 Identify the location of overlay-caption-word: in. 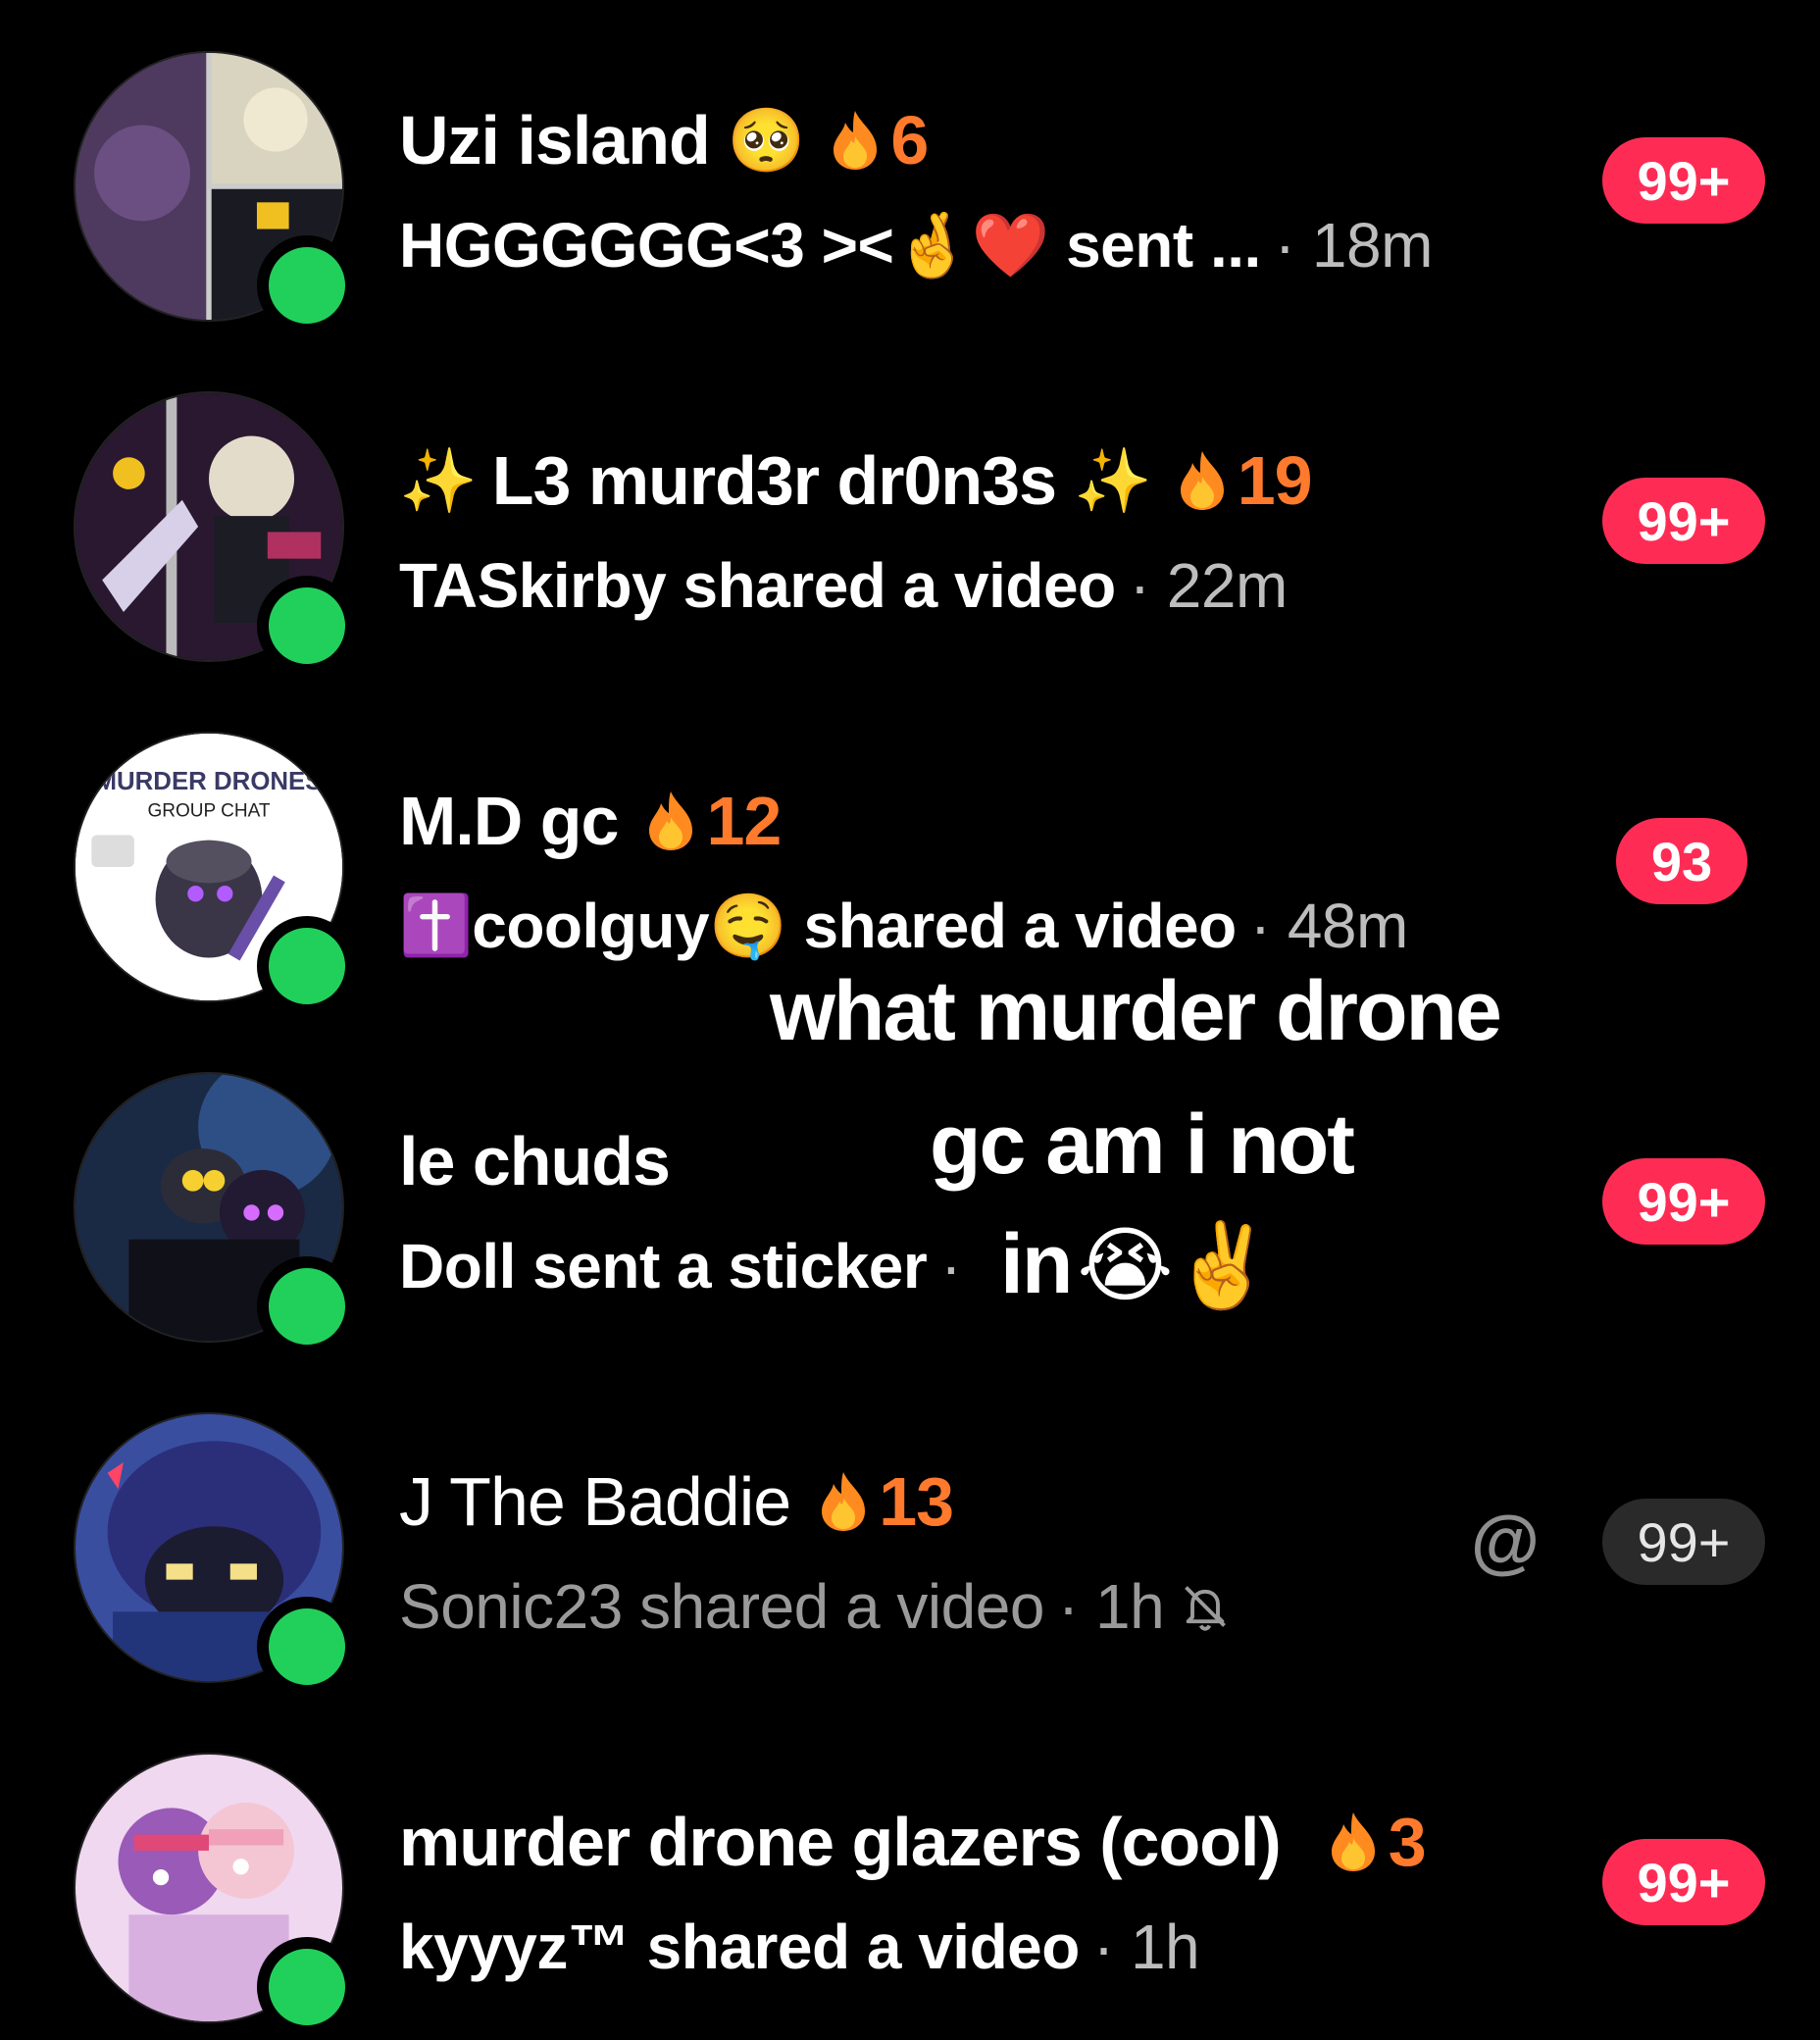
(1036, 1264).